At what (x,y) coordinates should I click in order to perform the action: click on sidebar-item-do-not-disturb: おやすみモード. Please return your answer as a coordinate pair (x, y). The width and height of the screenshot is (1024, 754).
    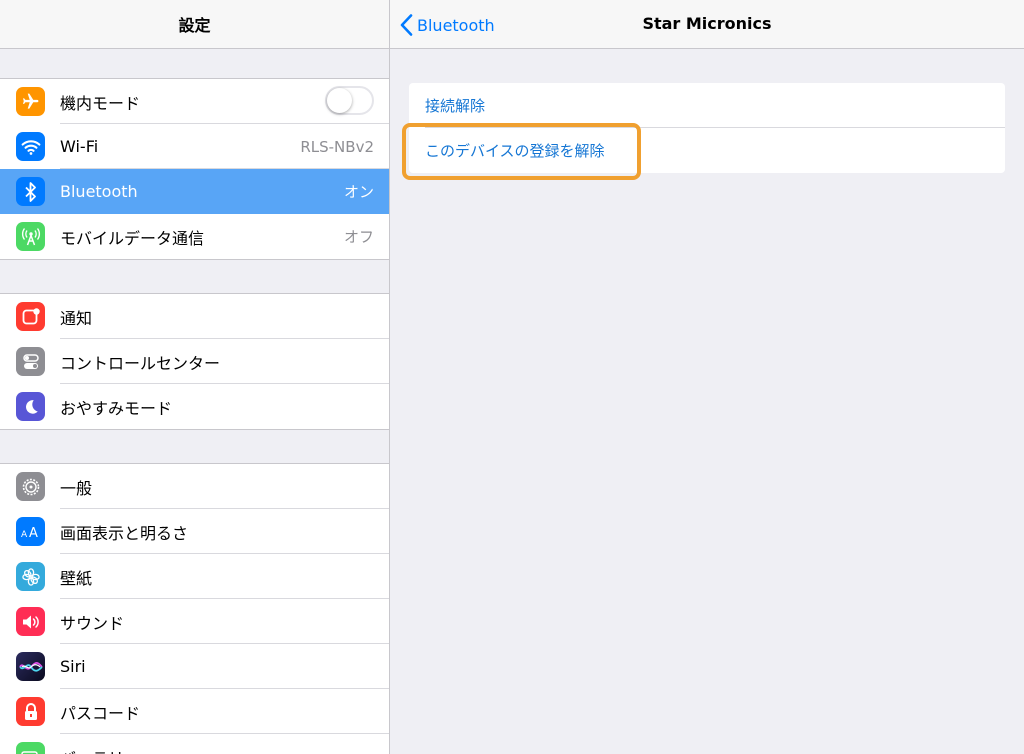
    Looking at the image, I should click on (194, 406).